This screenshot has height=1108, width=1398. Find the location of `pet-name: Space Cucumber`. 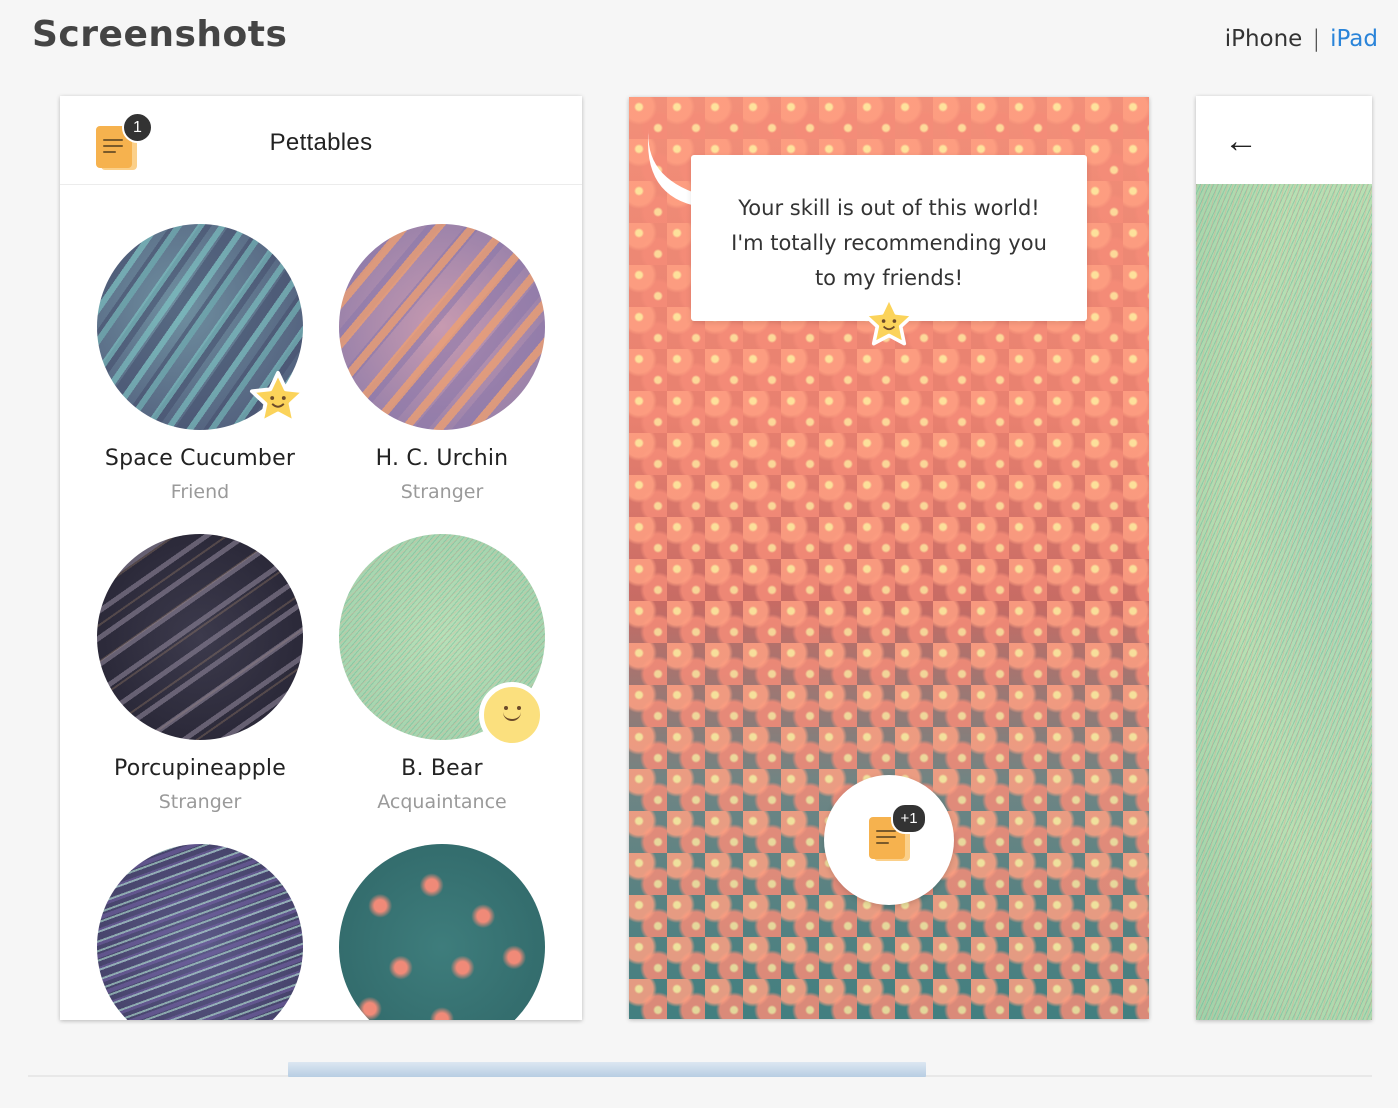

pet-name: Space Cucumber is located at coordinates (200, 458).